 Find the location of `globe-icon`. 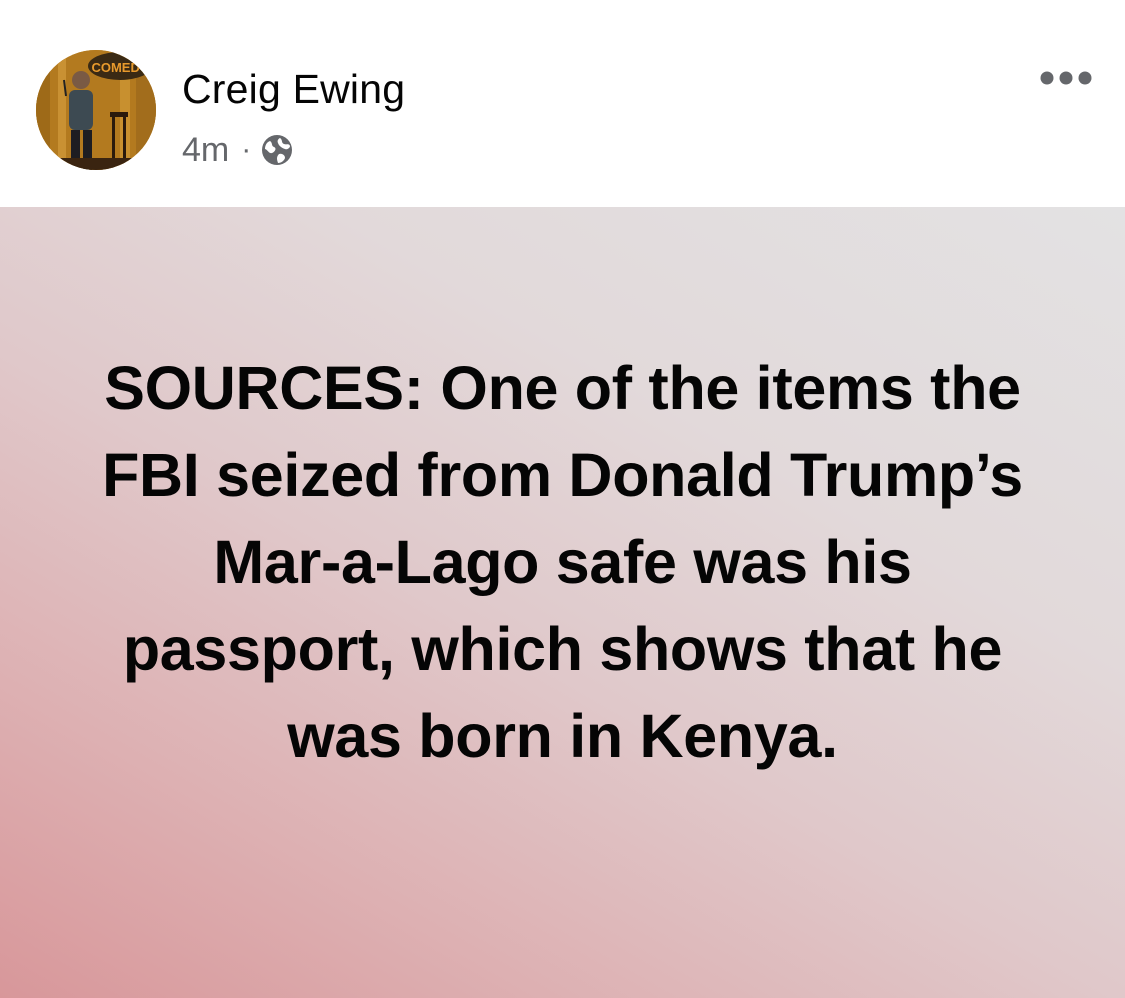

globe-icon is located at coordinates (277, 150).